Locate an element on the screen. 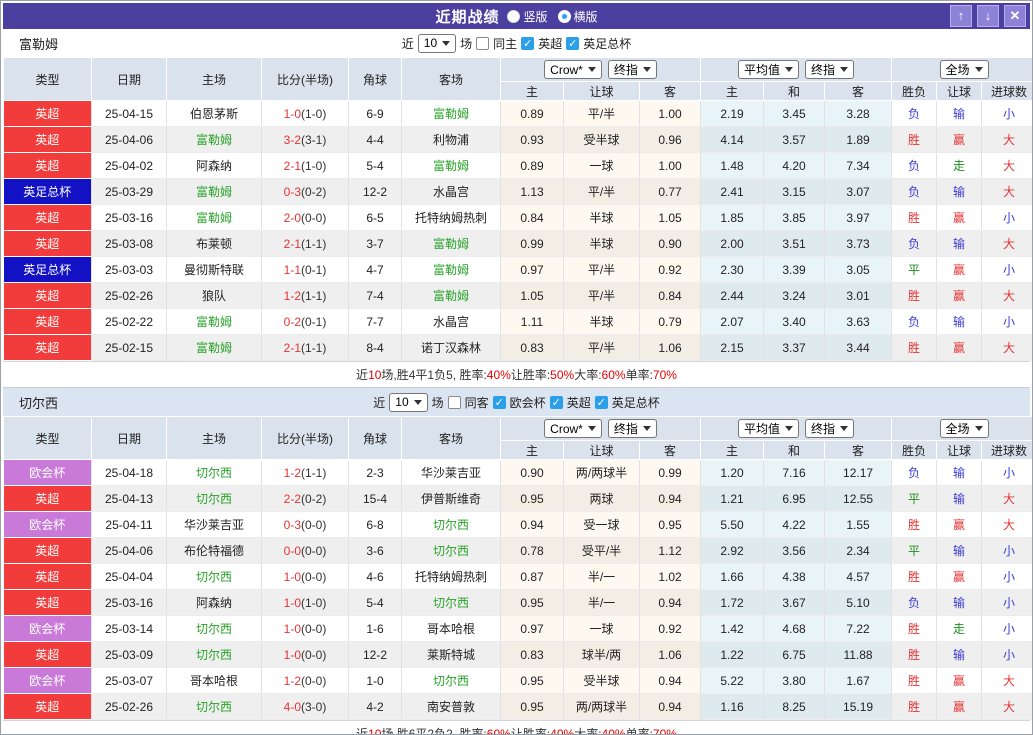 The image size is (1033, 735). crow-handicap: 半球 is located at coordinates (601, 321).